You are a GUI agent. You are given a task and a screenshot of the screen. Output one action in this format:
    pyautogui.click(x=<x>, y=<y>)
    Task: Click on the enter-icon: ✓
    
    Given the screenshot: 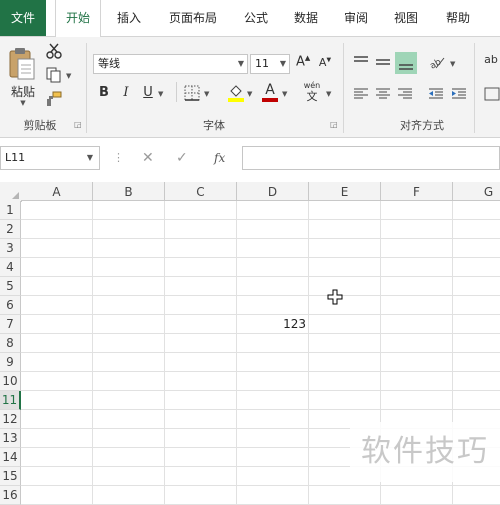 What is the action you would take?
    pyautogui.click(x=182, y=158)
    